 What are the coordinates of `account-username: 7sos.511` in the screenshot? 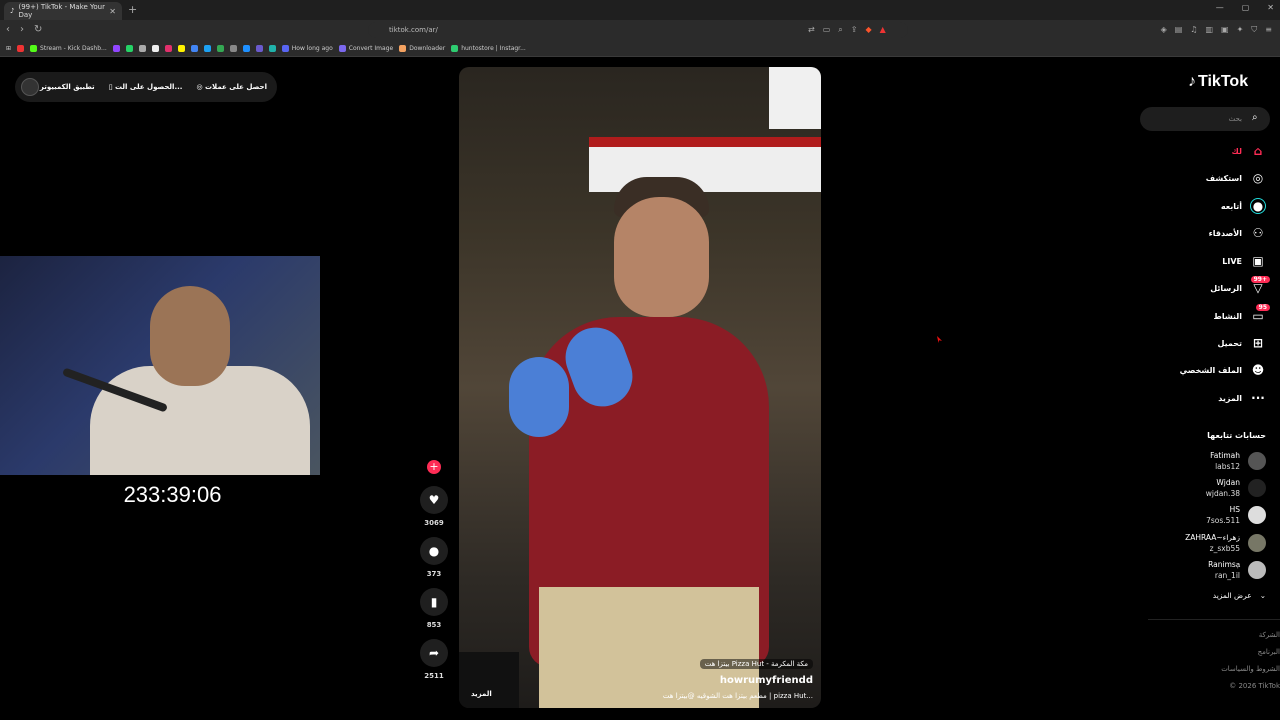 It's located at (1223, 520).